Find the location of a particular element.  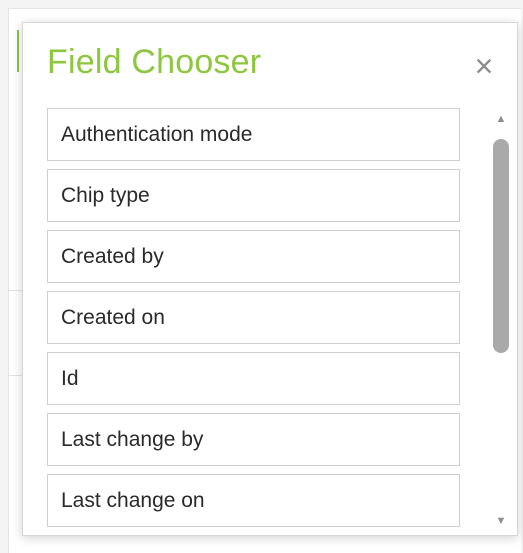

field-item-last-change-on: Last change on is located at coordinates (253, 500).